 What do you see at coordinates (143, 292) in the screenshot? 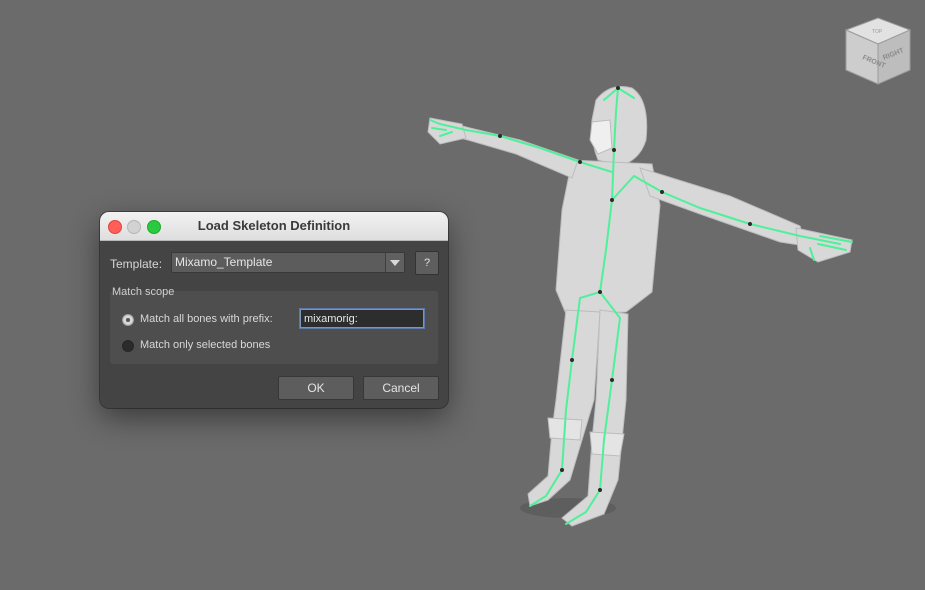
I see `match-scope-title: Match scope` at bounding box center [143, 292].